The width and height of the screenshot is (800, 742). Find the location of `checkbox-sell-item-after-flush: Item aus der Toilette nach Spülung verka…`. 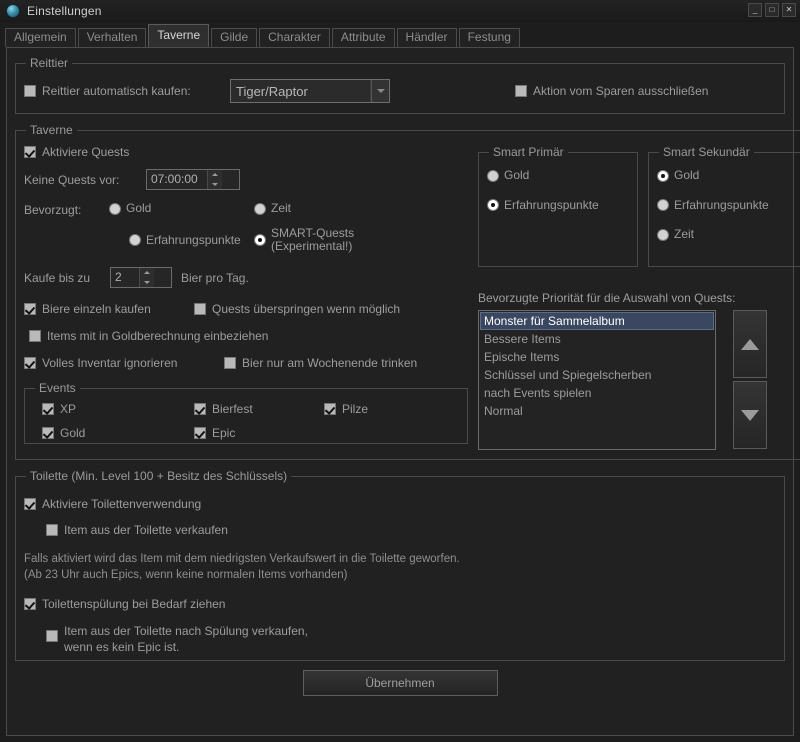

checkbox-sell-item-after-flush: Item aus der Toilette nach Spülung verka… is located at coordinates (177, 639).